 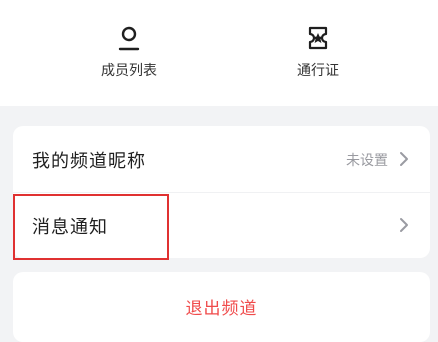 What do you see at coordinates (318, 71) in the screenshot?
I see `pass-label: 通行证` at bounding box center [318, 71].